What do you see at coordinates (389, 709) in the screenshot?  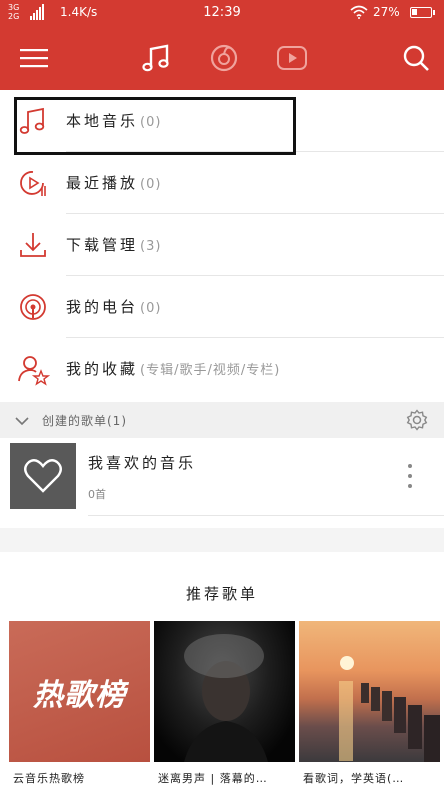 I see `sunset-pier-scene` at bounding box center [389, 709].